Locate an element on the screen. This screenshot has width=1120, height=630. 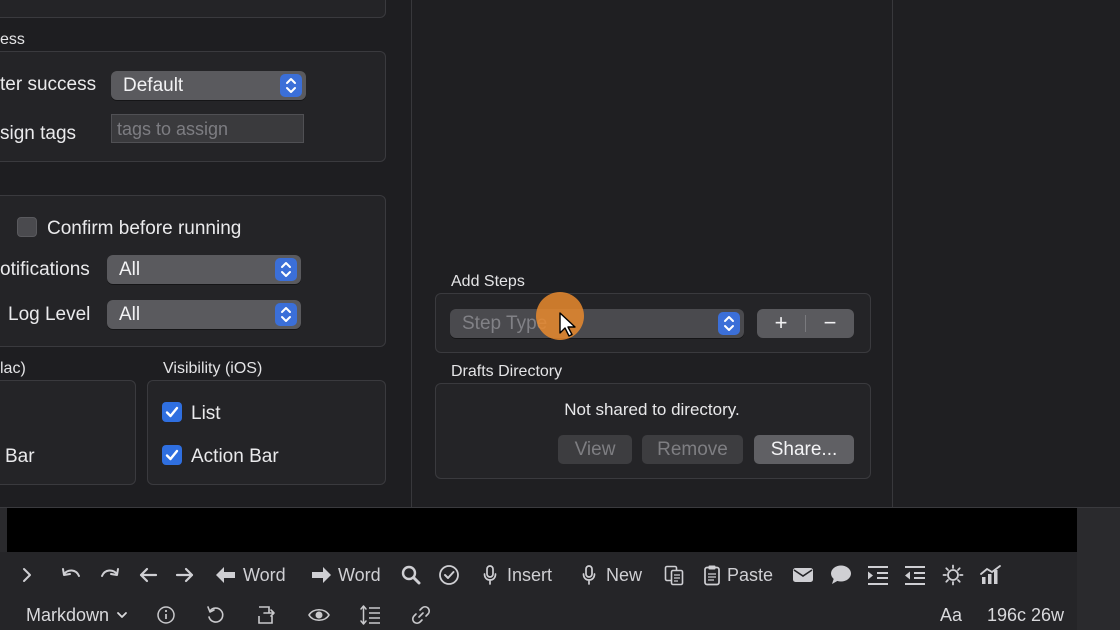
assign-tags-input: tags to assign is located at coordinates (207, 128).